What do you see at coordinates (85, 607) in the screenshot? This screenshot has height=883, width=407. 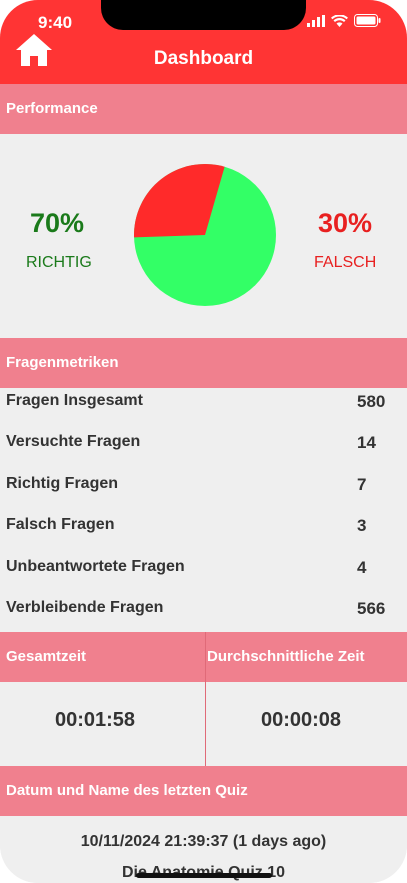 I see `metric-label: Verbleibende Fragen` at bounding box center [85, 607].